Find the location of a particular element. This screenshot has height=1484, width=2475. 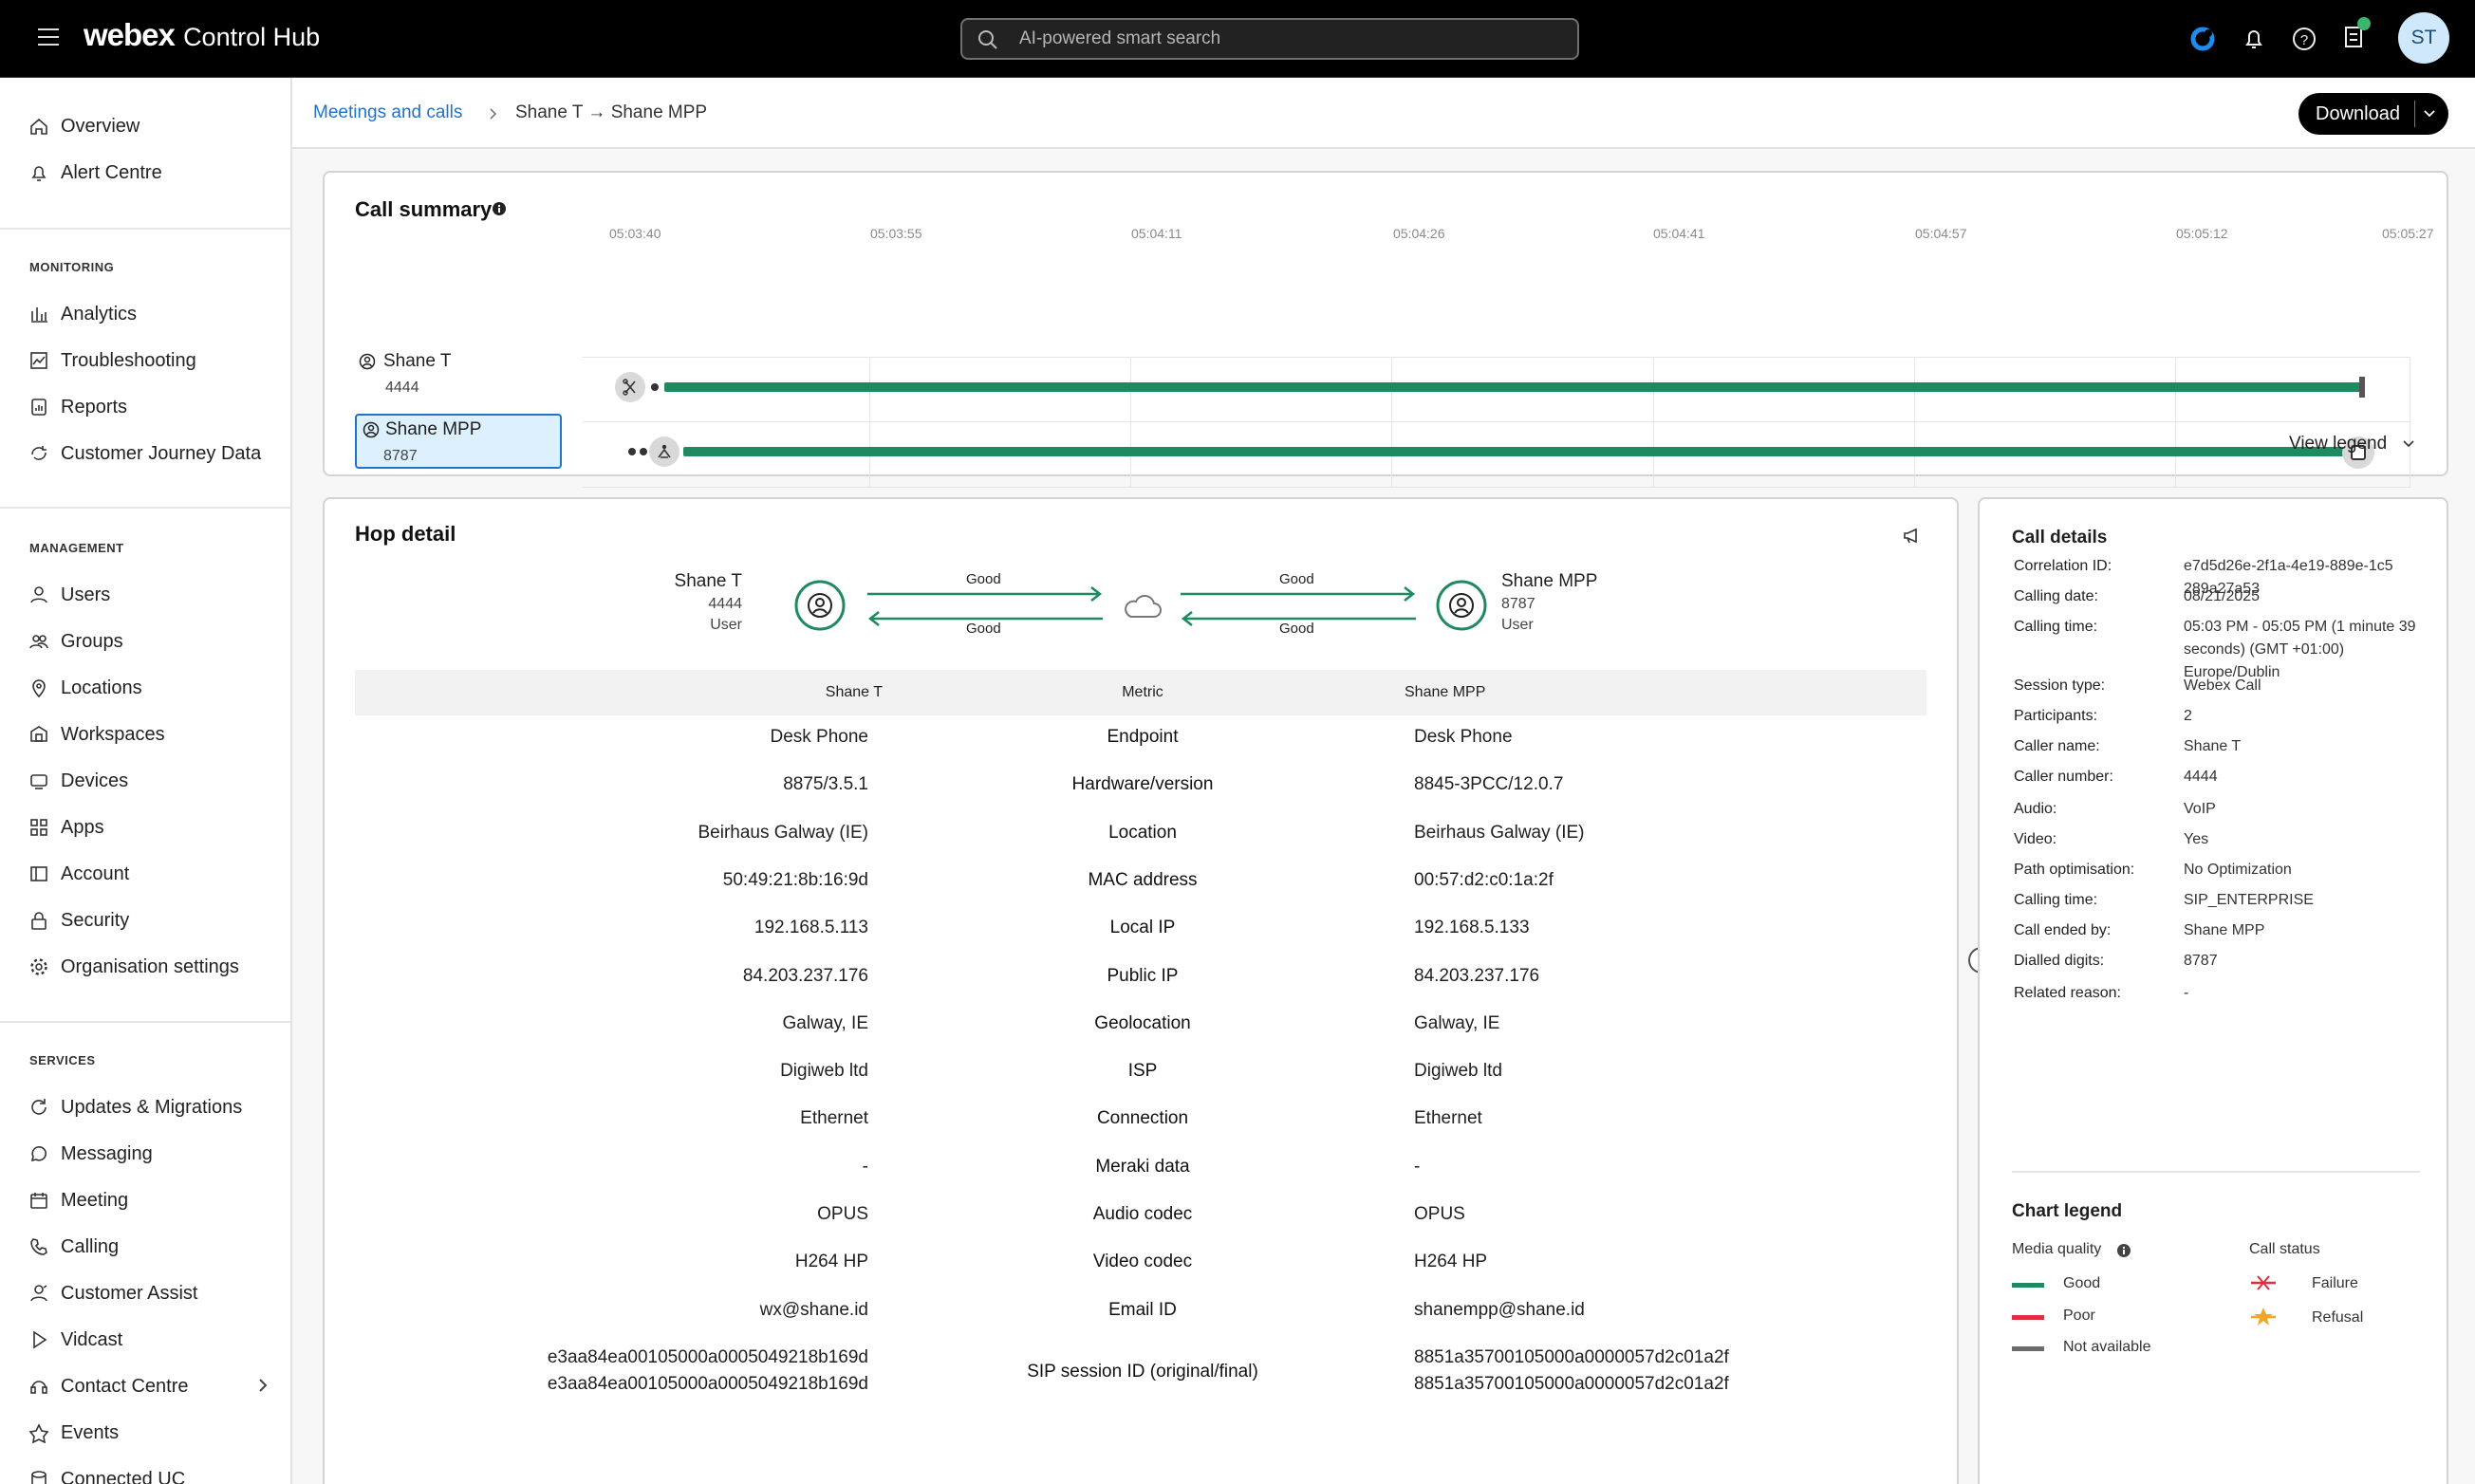

sidebar-item-updates-migrations: Updates & Migrations is located at coordinates (135, 1107).